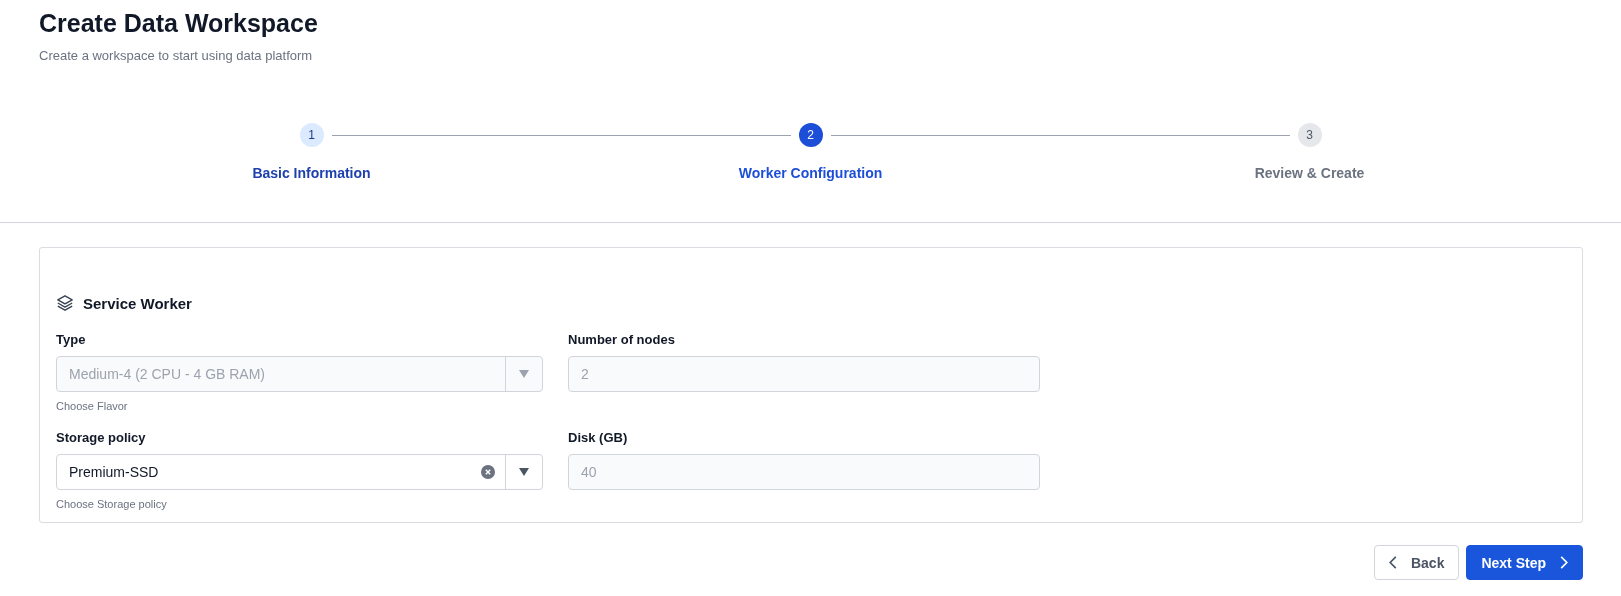 The width and height of the screenshot is (1621, 596). I want to click on clear-icon, so click(488, 472).